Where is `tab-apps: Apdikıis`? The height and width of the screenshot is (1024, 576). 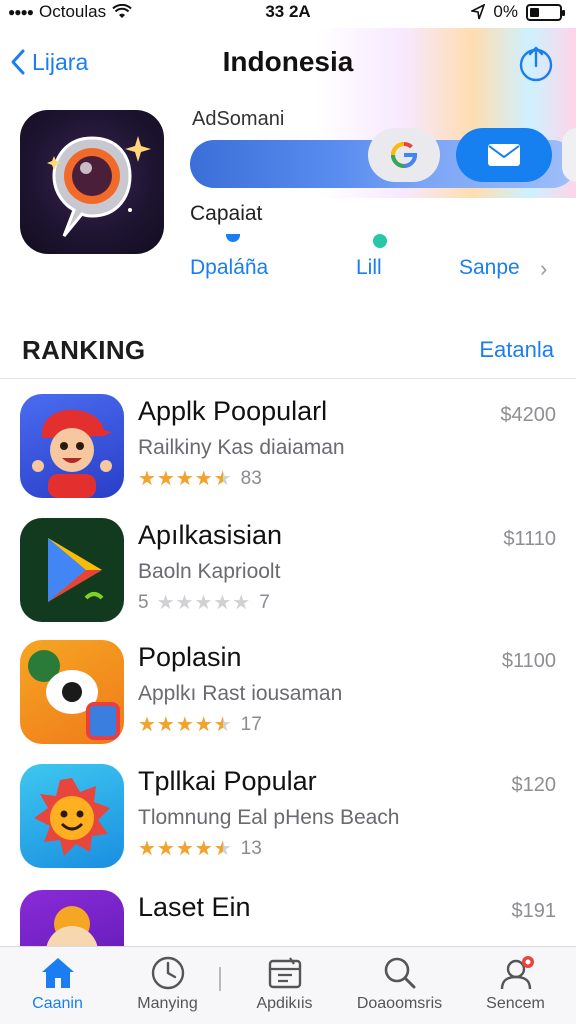 tab-apps: Apdikıis is located at coordinates (284, 984).